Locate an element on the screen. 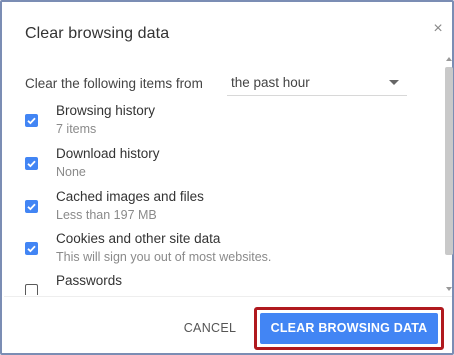 The width and height of the screenshot is (454, 355). scroll-down-icon is located at coordinates (449, 289).